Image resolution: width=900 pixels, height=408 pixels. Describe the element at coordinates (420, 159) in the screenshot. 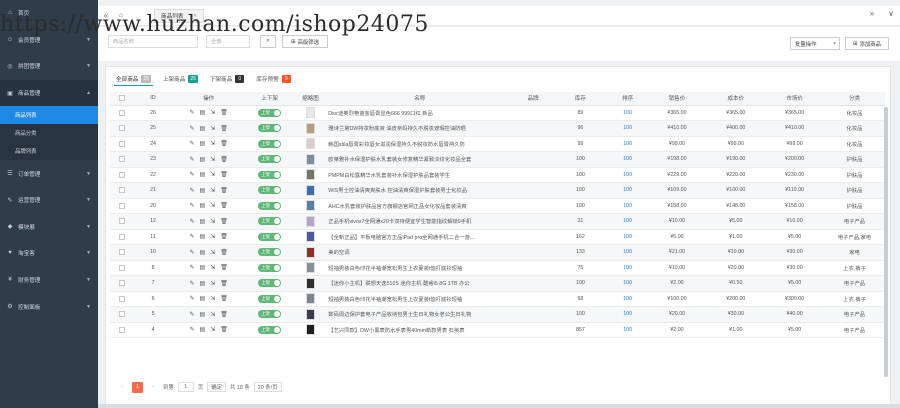

I see `name-cell: 欧莱雅补水保湿护肤水乳套装女修复精华紧致淡纹化妆品全套` at that location.